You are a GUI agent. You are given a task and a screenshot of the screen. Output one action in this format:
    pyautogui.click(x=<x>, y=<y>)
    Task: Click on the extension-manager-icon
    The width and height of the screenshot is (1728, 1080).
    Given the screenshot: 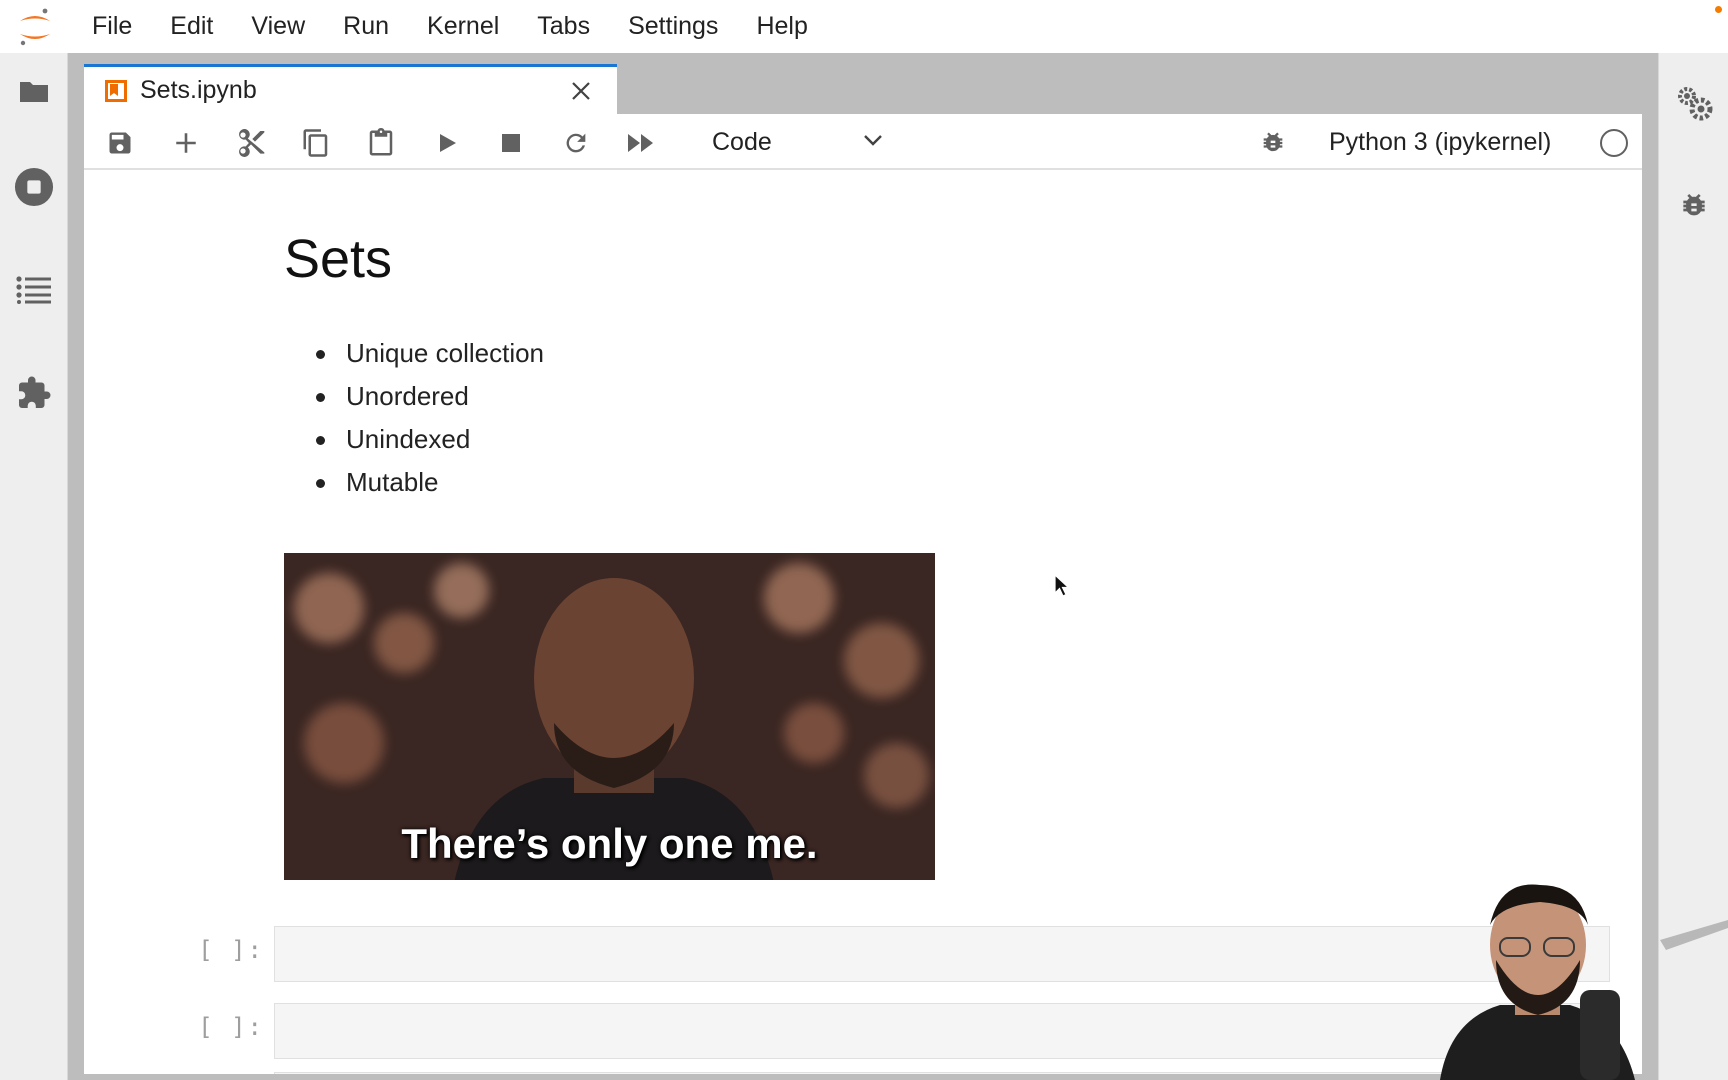 What is the action you would take?
    pyautogui.click(x=34, y=393)
    